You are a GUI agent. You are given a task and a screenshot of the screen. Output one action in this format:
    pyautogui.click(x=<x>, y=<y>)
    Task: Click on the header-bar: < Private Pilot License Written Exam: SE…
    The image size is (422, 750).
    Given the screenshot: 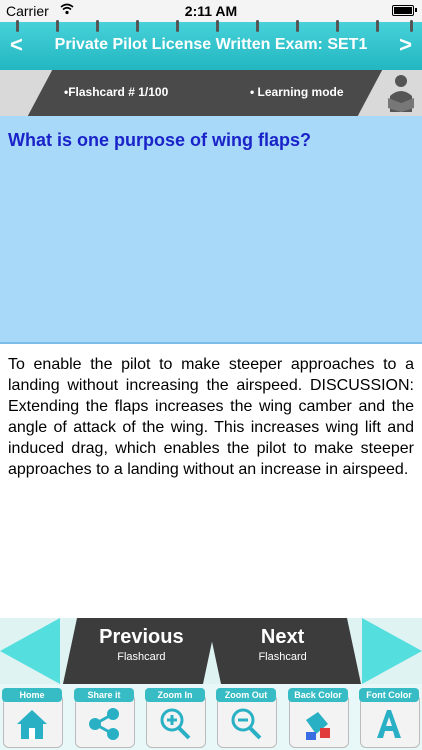 What is the action you would take?
    pyautogui.click(x=211, y=46)
    